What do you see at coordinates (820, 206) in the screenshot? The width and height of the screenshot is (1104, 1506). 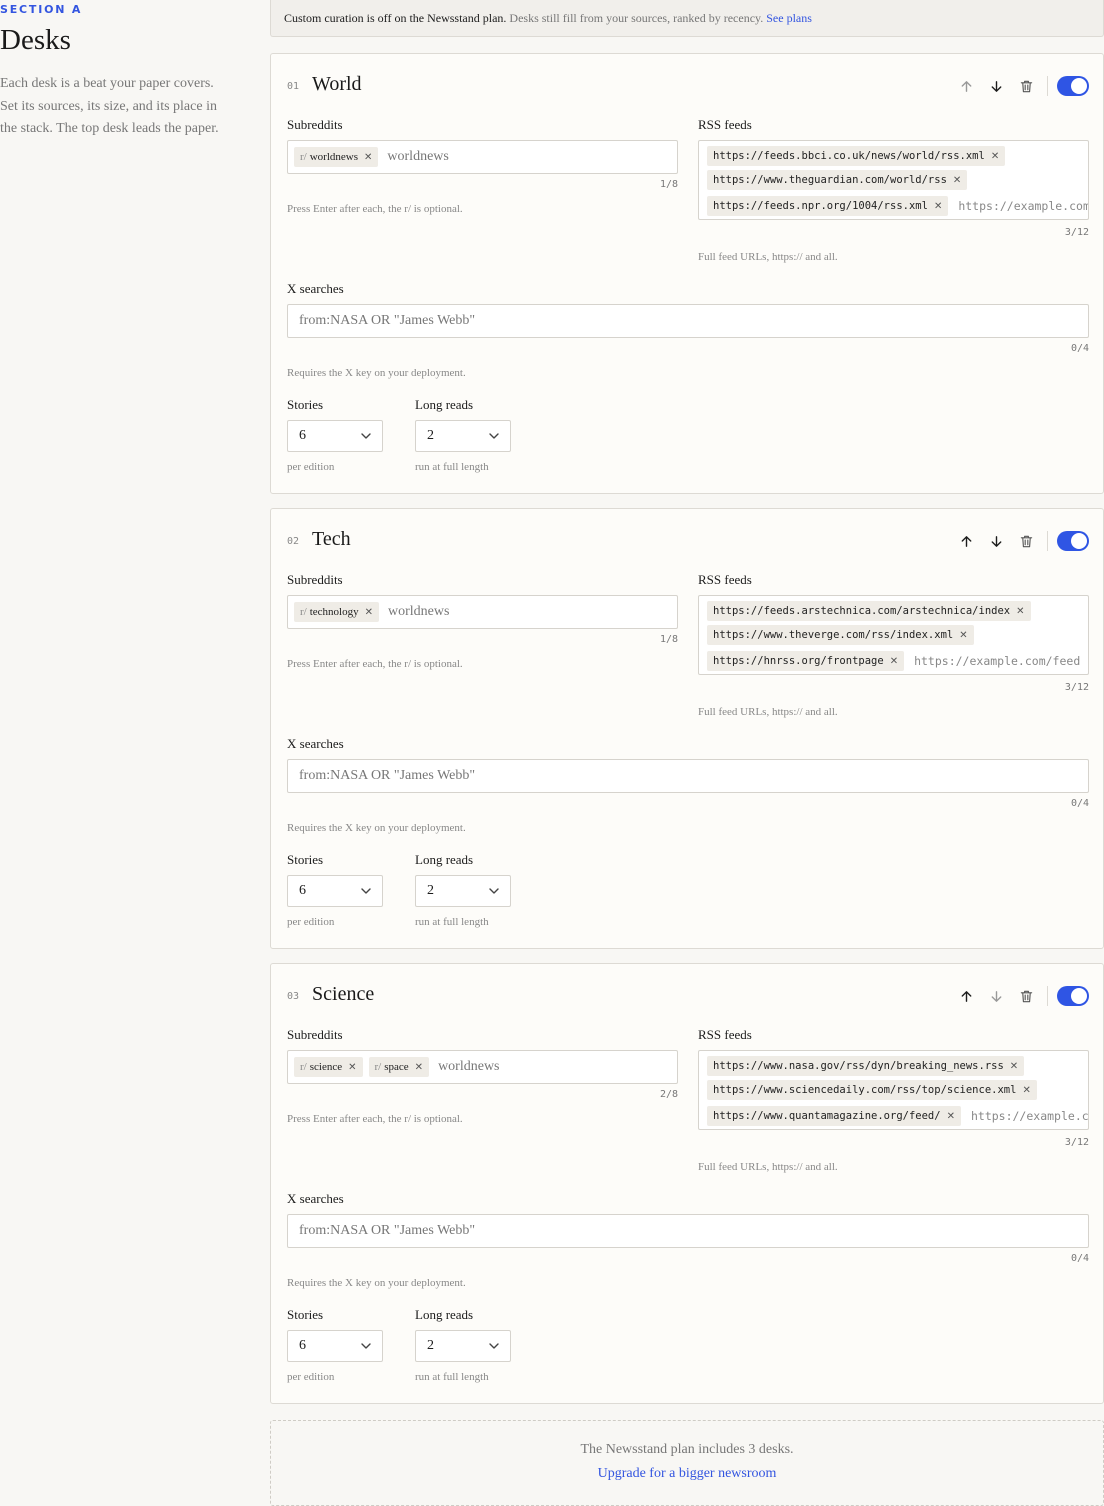 I see `rss-chip-label: https://feeds.npr.org/1004/rss.xml` at bounding box center [820, 206].